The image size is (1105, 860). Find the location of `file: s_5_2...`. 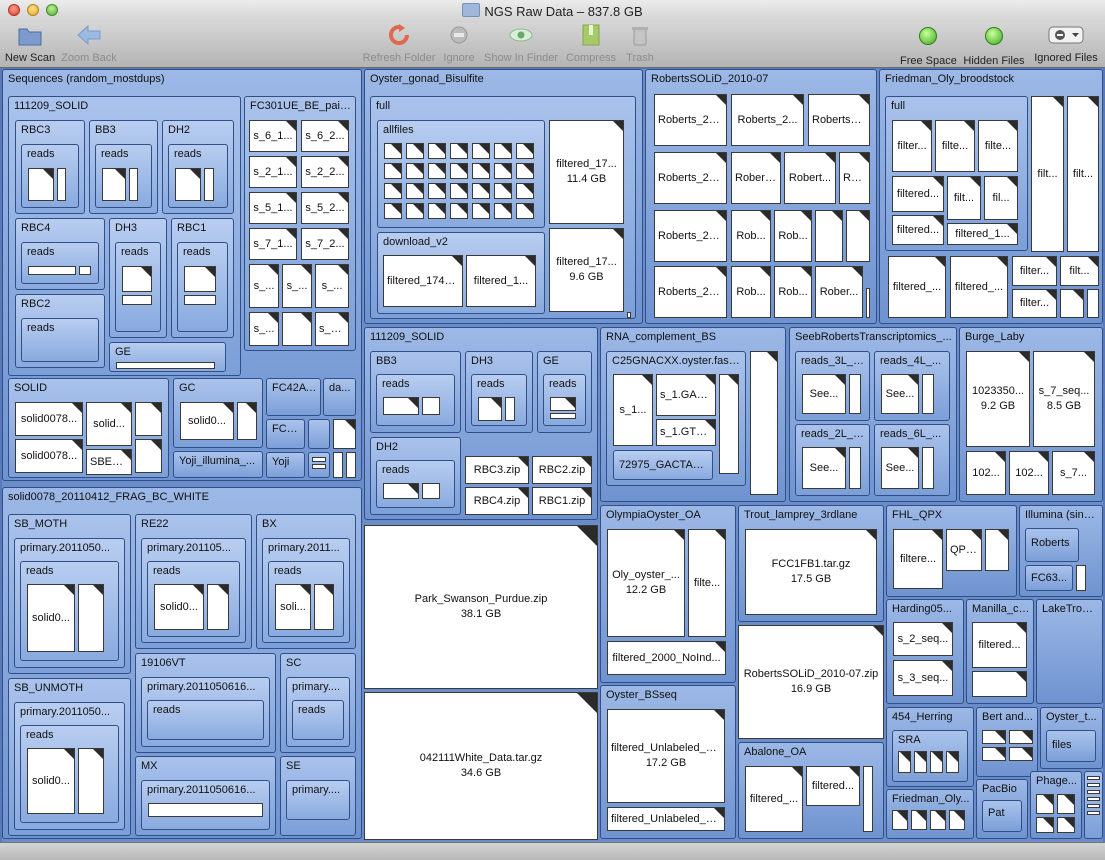

file: s_5_2... is located at coordinates (325, 208).